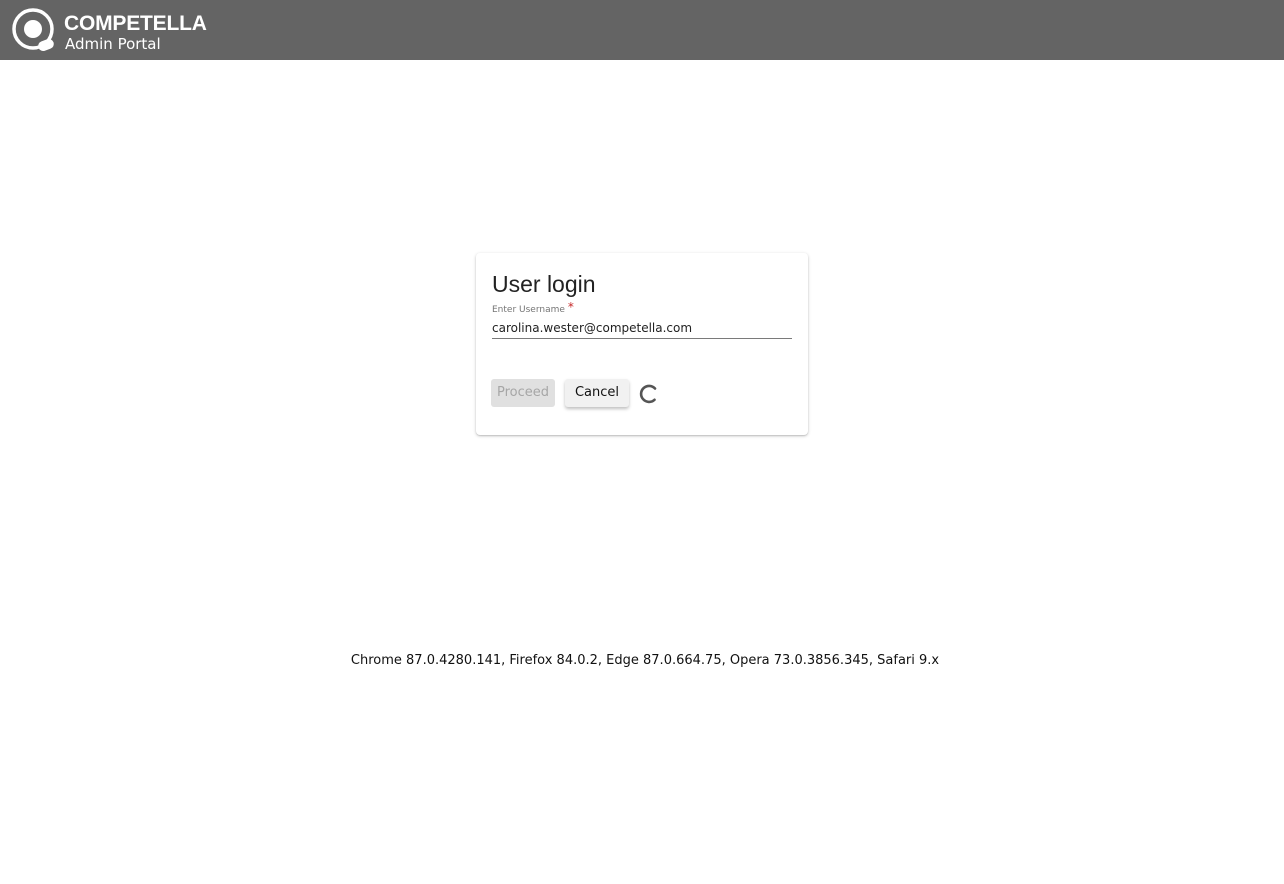 This screenshot has height=884, width=1284. What do you see at coordinates (33, 30) in the screenshot?
I see `competella-logo-icon` at bounding box center [33, 30].